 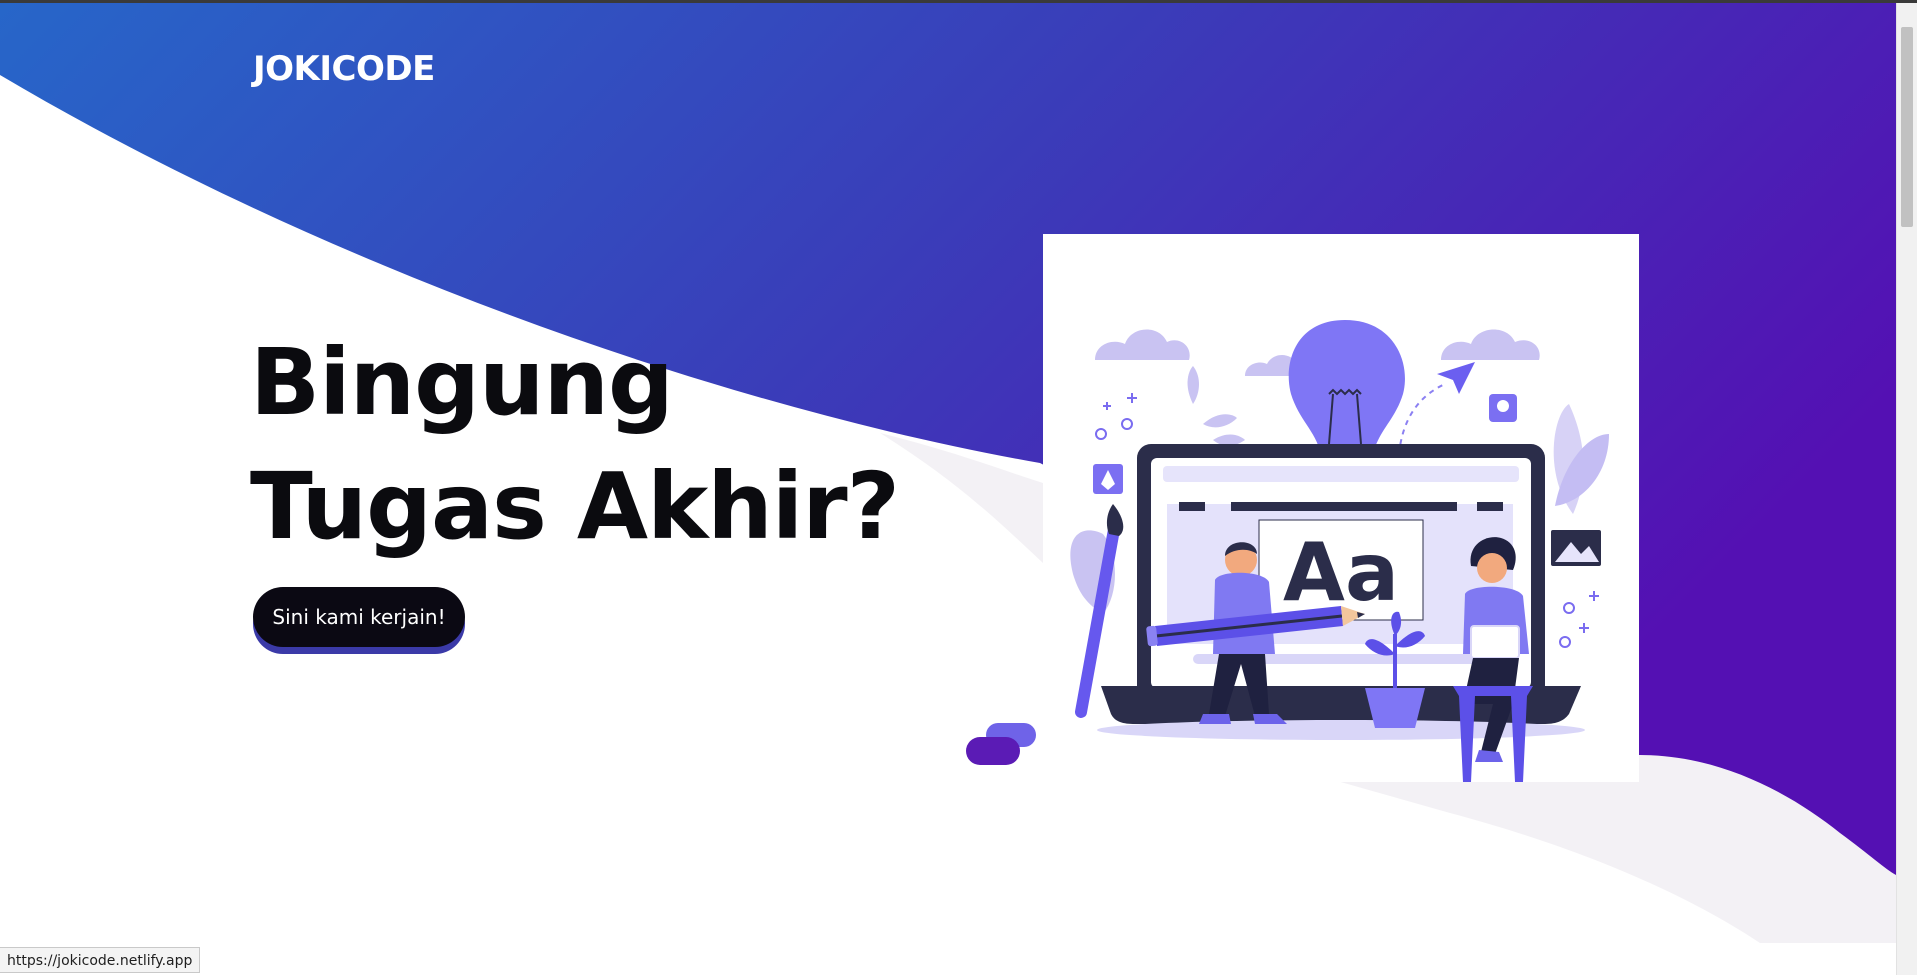 What do you see at coordinates (1422, 419) in the screenshot?
I see `paper-plane-trail` at bounding box center [1422, 419].